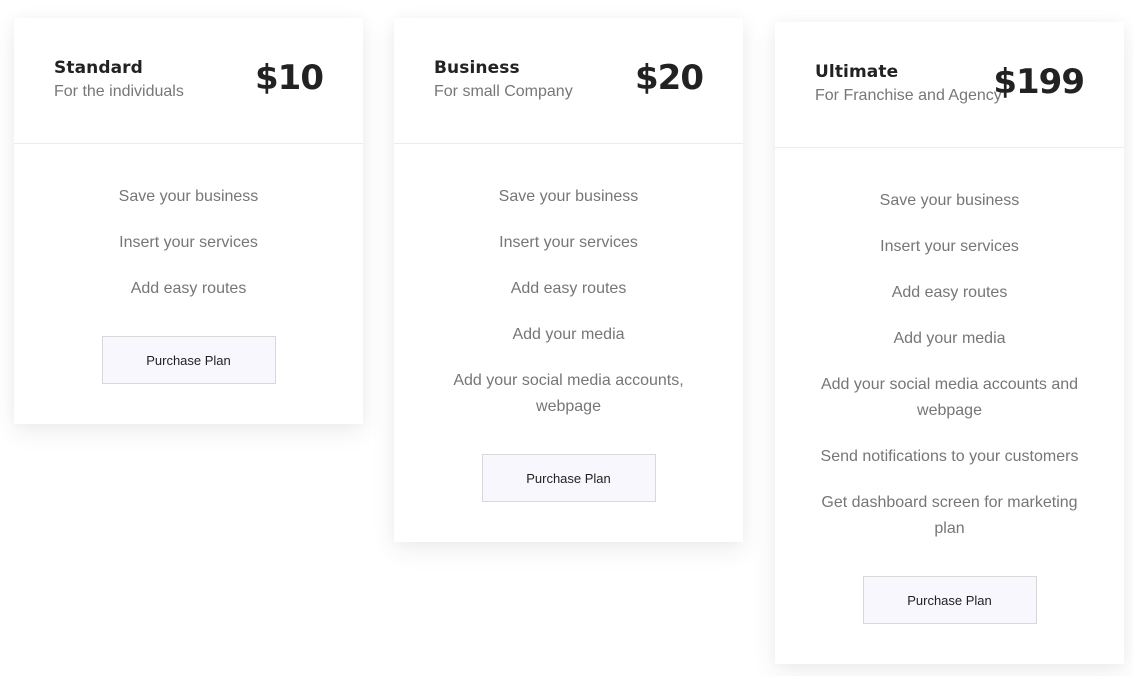  What do you see at coordinates (568, 81) in the screenshot?
I see `card-header: Business For small Company $20` at bounding box center [568, 81].